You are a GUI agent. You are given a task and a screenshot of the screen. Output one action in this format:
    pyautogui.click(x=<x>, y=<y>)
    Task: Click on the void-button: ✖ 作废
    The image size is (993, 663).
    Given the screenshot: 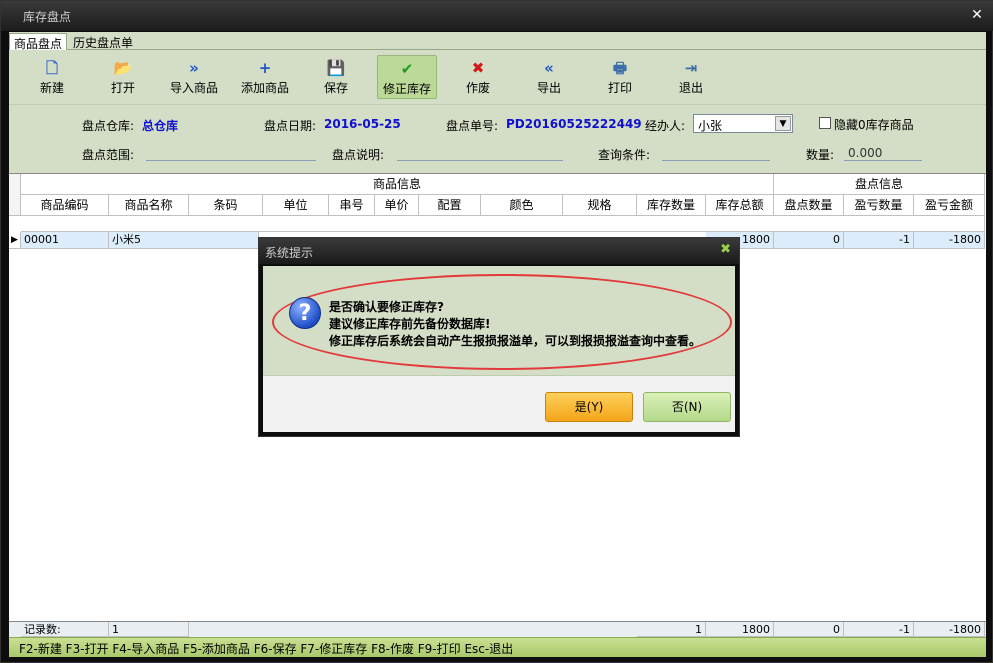 What is the action you would take?
    pyautogui.click(x=478, y=77)
    